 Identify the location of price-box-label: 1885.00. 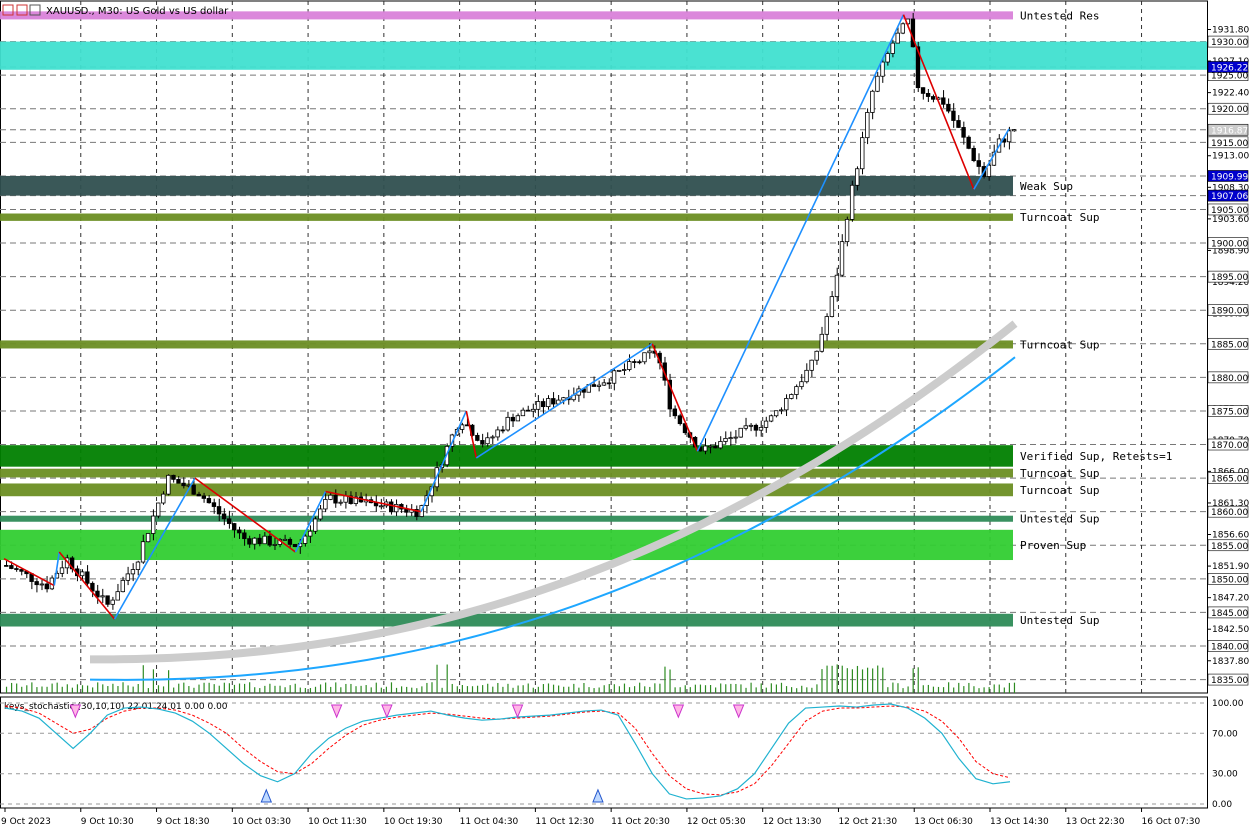
(1229, 345).